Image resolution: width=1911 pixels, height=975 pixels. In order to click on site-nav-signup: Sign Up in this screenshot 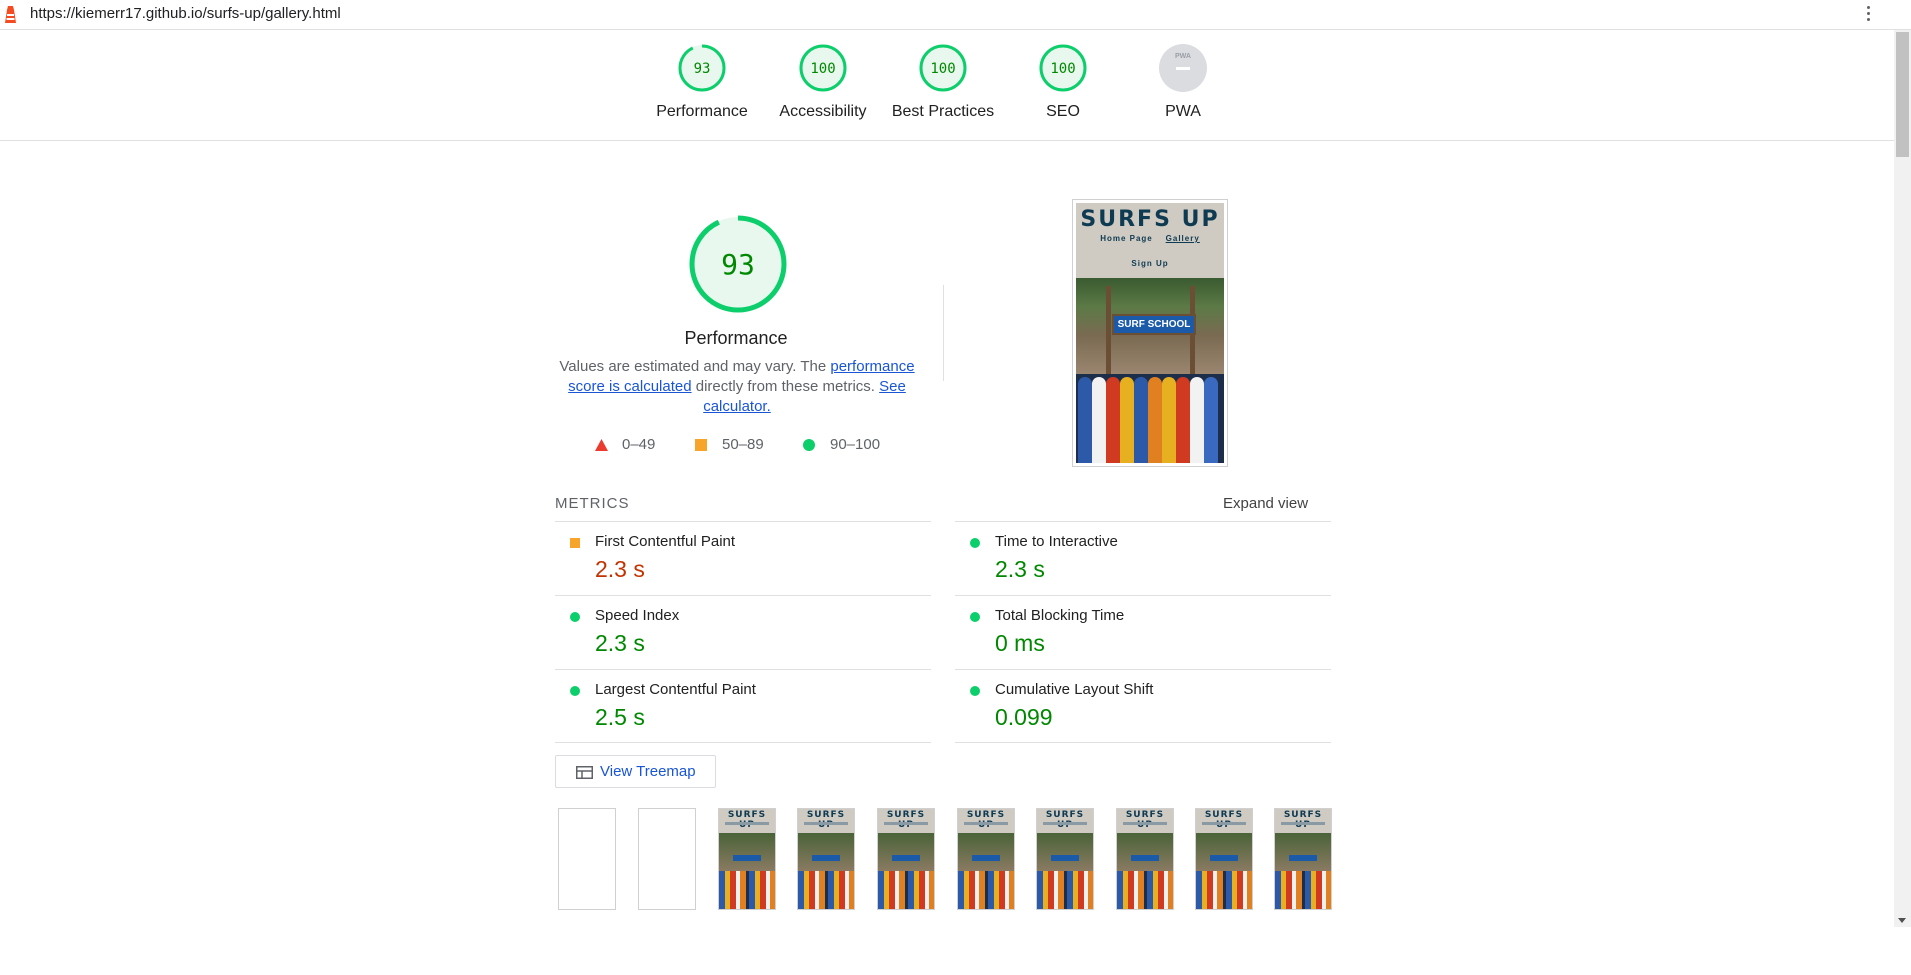, I will do `click(1150, 263)`.